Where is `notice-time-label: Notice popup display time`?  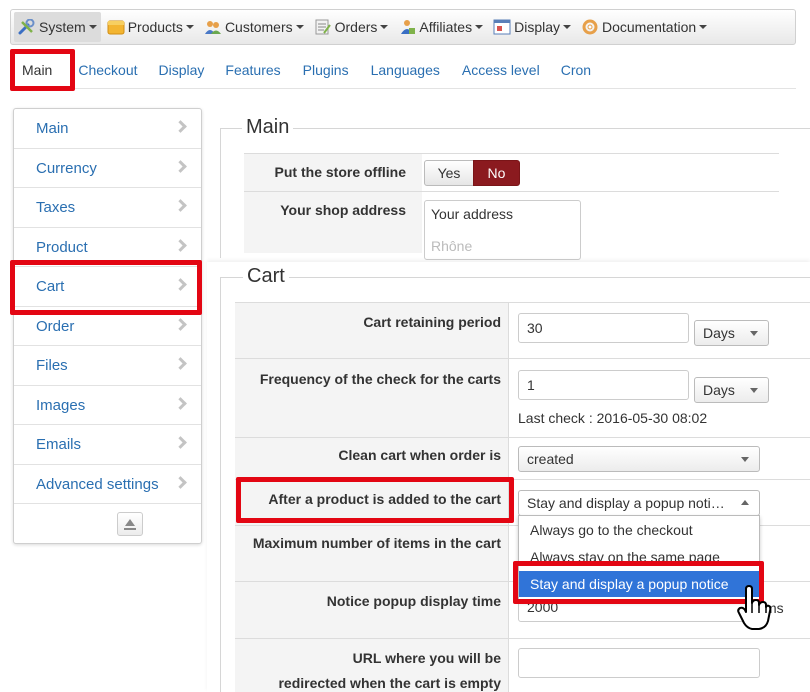
notice-time-label: Notice popup display time is located at coordinates (413, 601).